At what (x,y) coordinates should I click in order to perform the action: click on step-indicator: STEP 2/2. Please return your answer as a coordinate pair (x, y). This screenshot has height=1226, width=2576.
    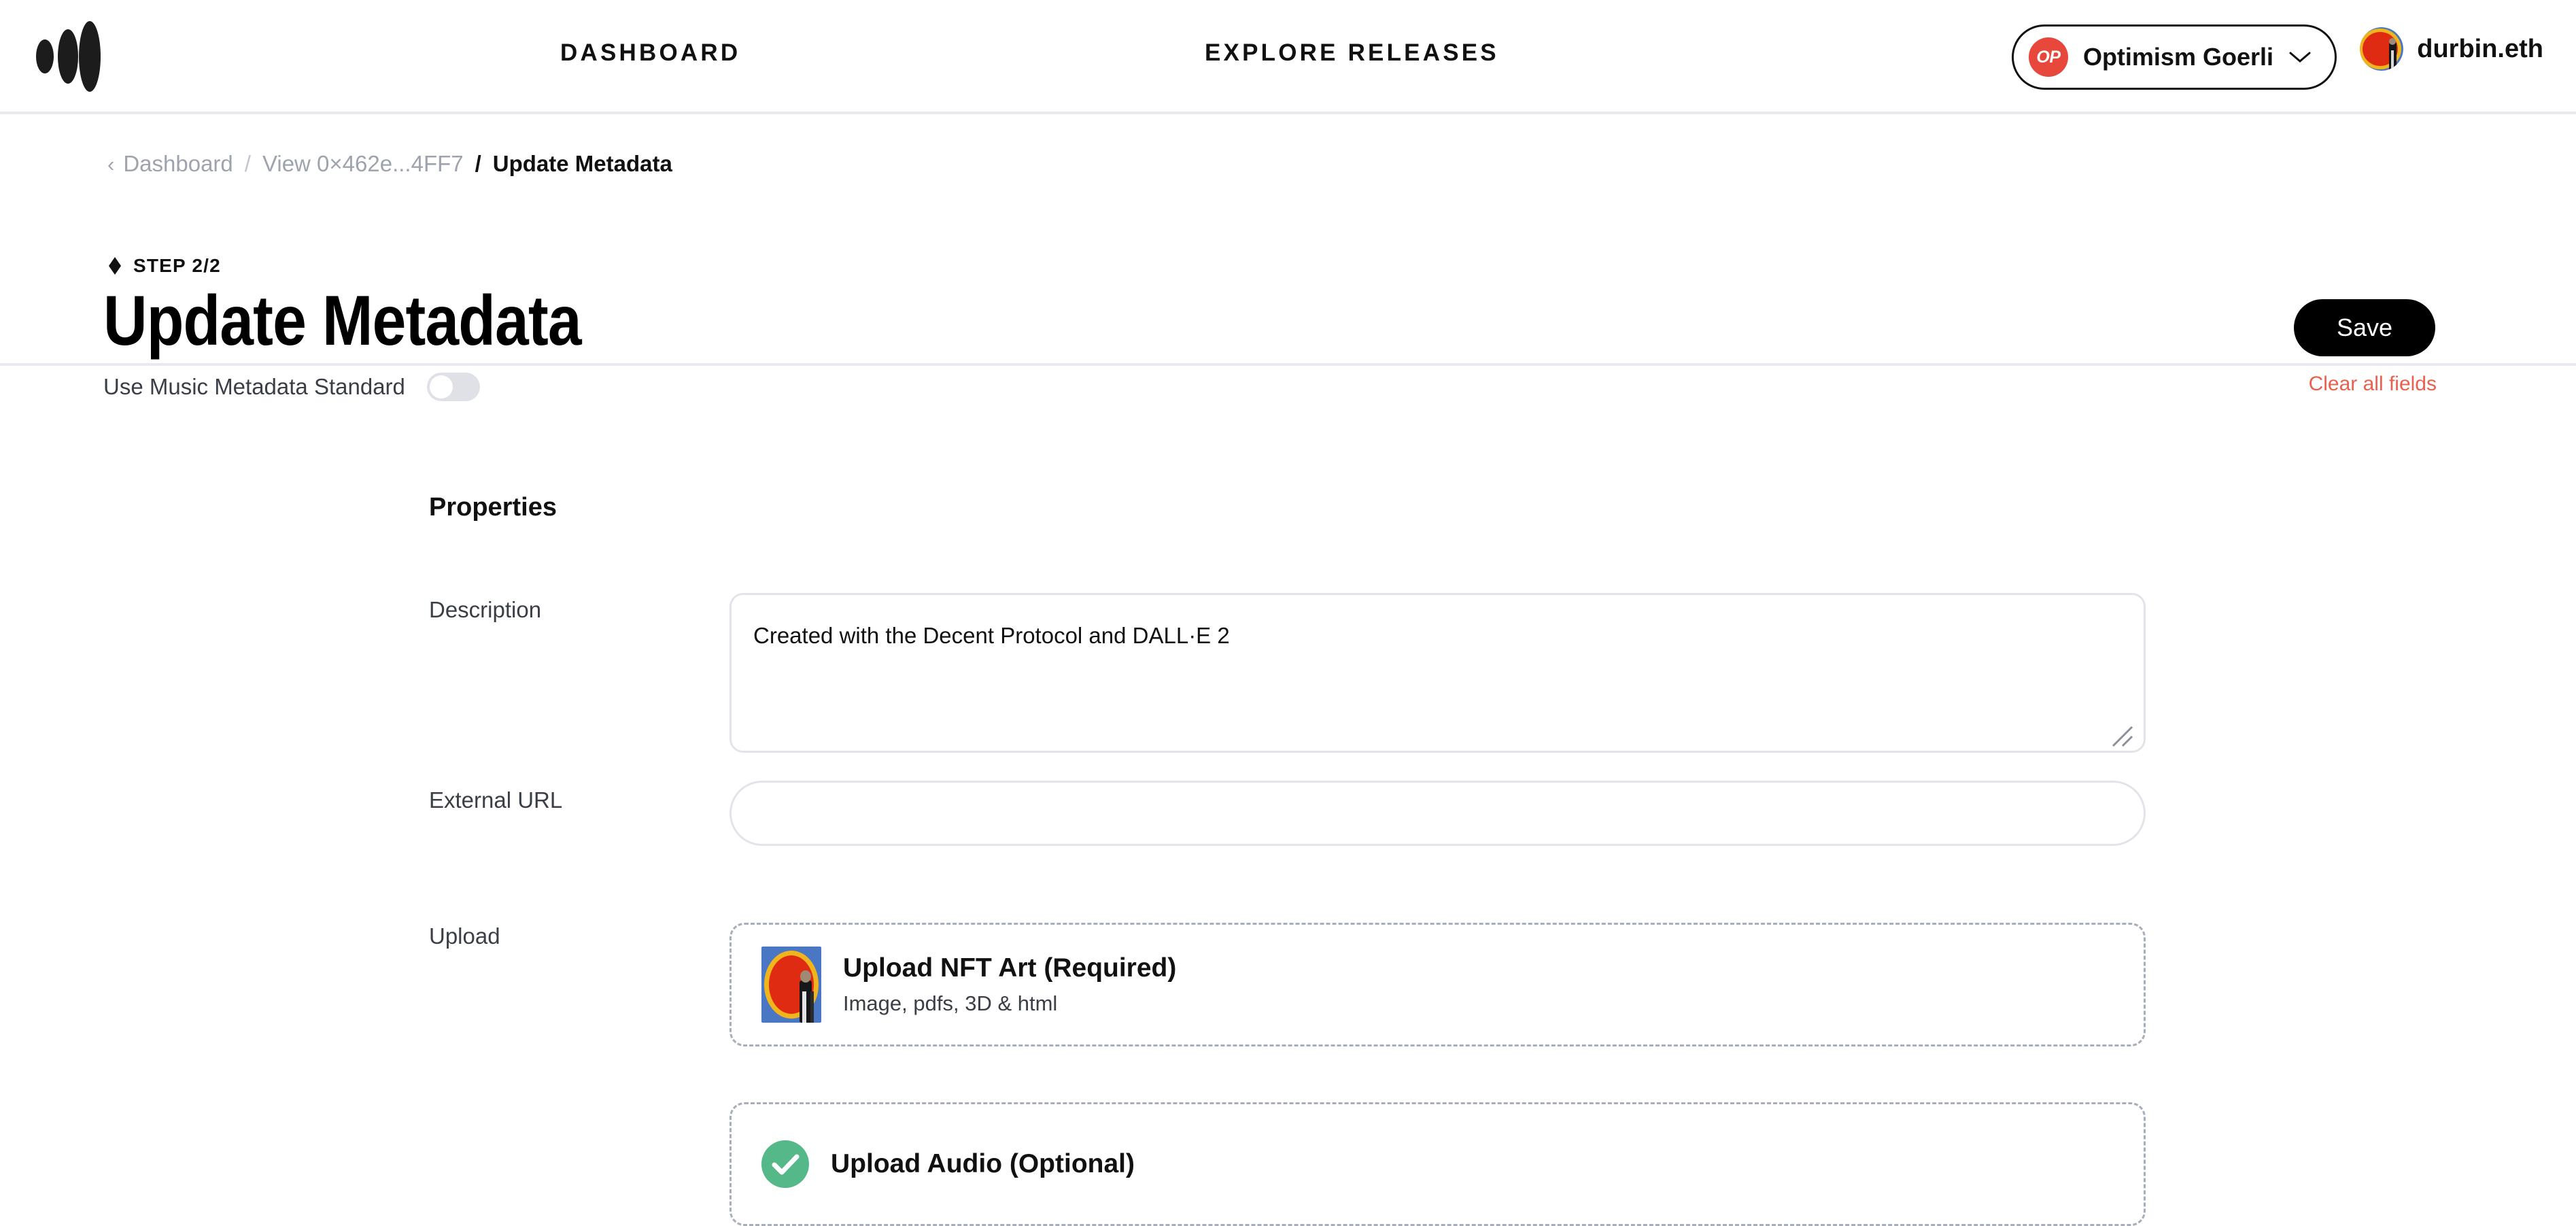
    Looking at the image, I should click on (164, 266).